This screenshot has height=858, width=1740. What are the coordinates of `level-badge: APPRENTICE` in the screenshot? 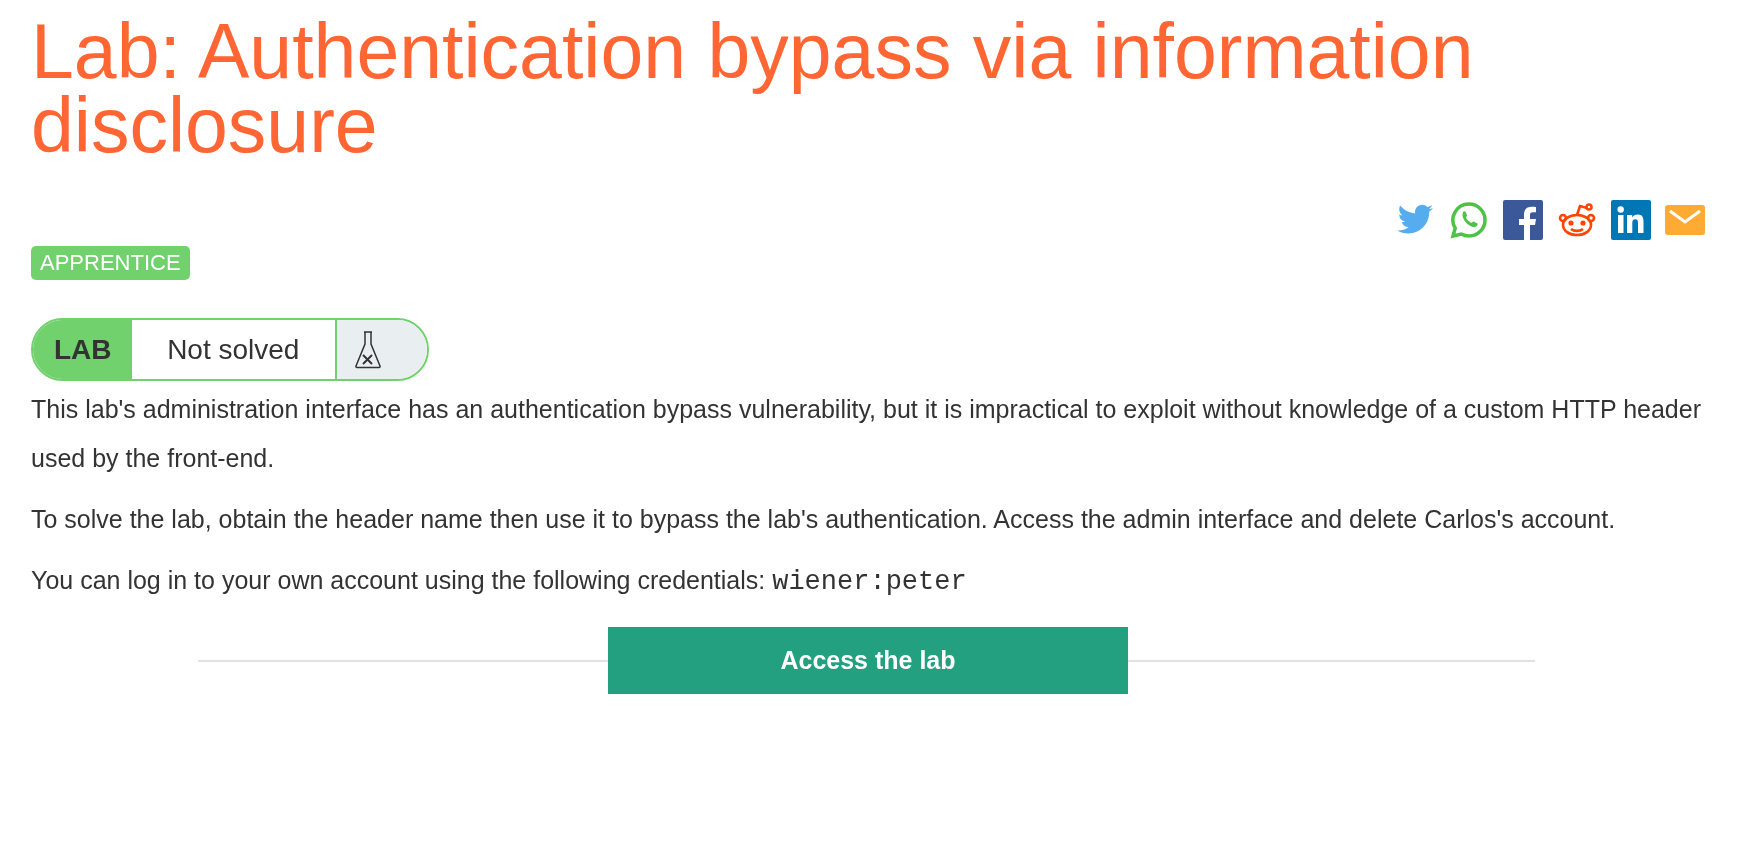 It's located at (110, 263).